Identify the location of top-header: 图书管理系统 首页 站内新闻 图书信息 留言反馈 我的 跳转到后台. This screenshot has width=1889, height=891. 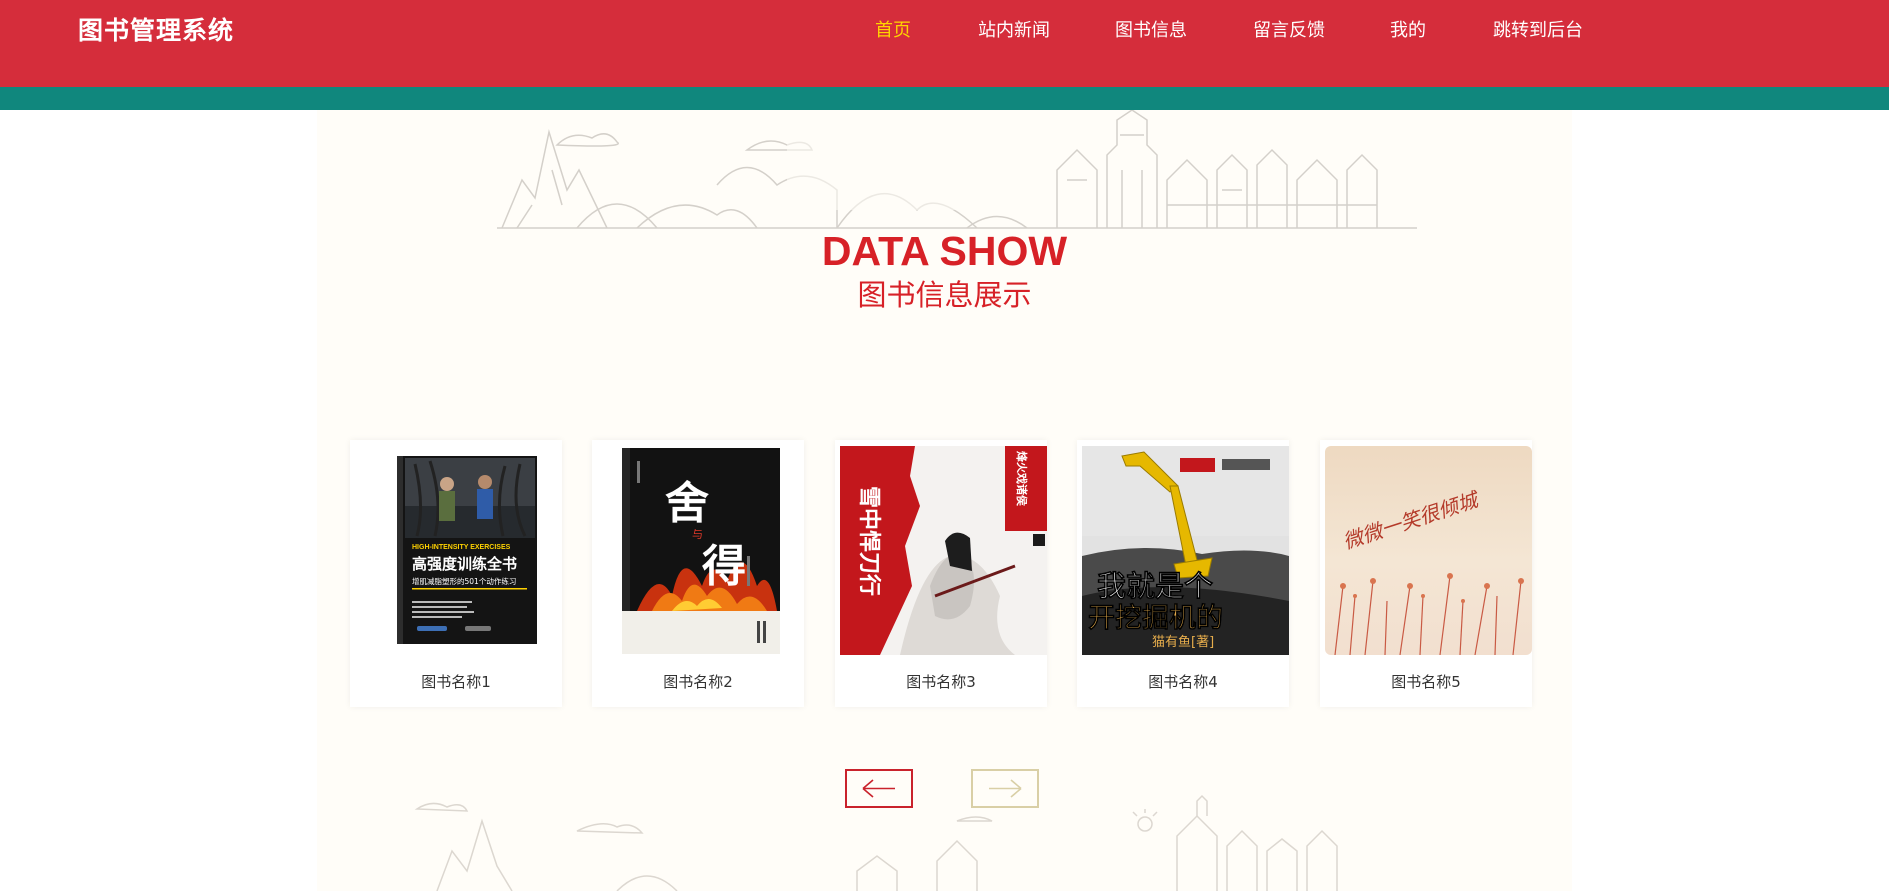
(944, 43).